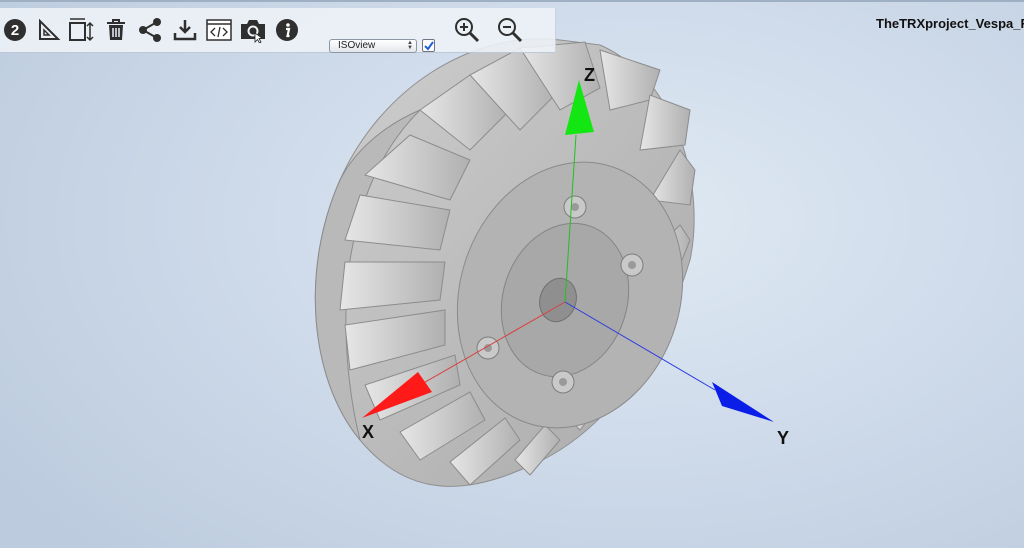 Image resolution: width=1024 pixels, height=548 pixels. I want to click on info-icon, so click(287, 30).